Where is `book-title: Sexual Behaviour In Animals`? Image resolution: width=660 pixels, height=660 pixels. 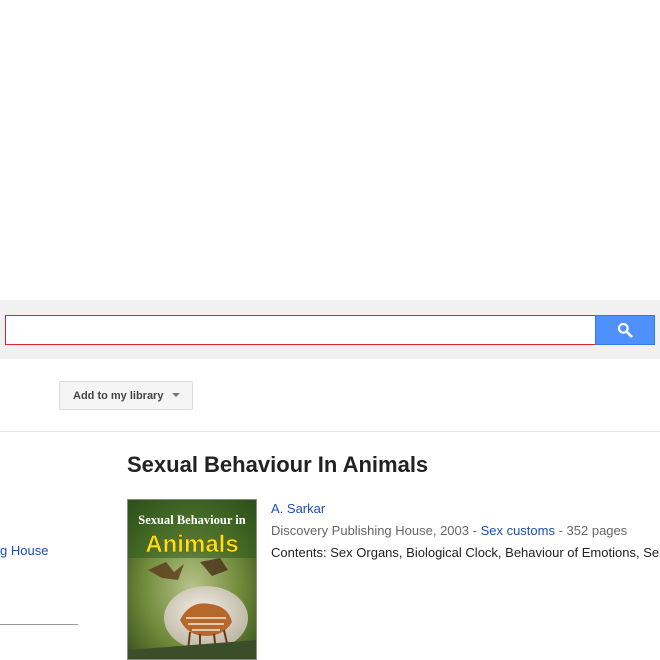 book-title: Sexual Behaviour In Animals is located at coordinates (278, 464).